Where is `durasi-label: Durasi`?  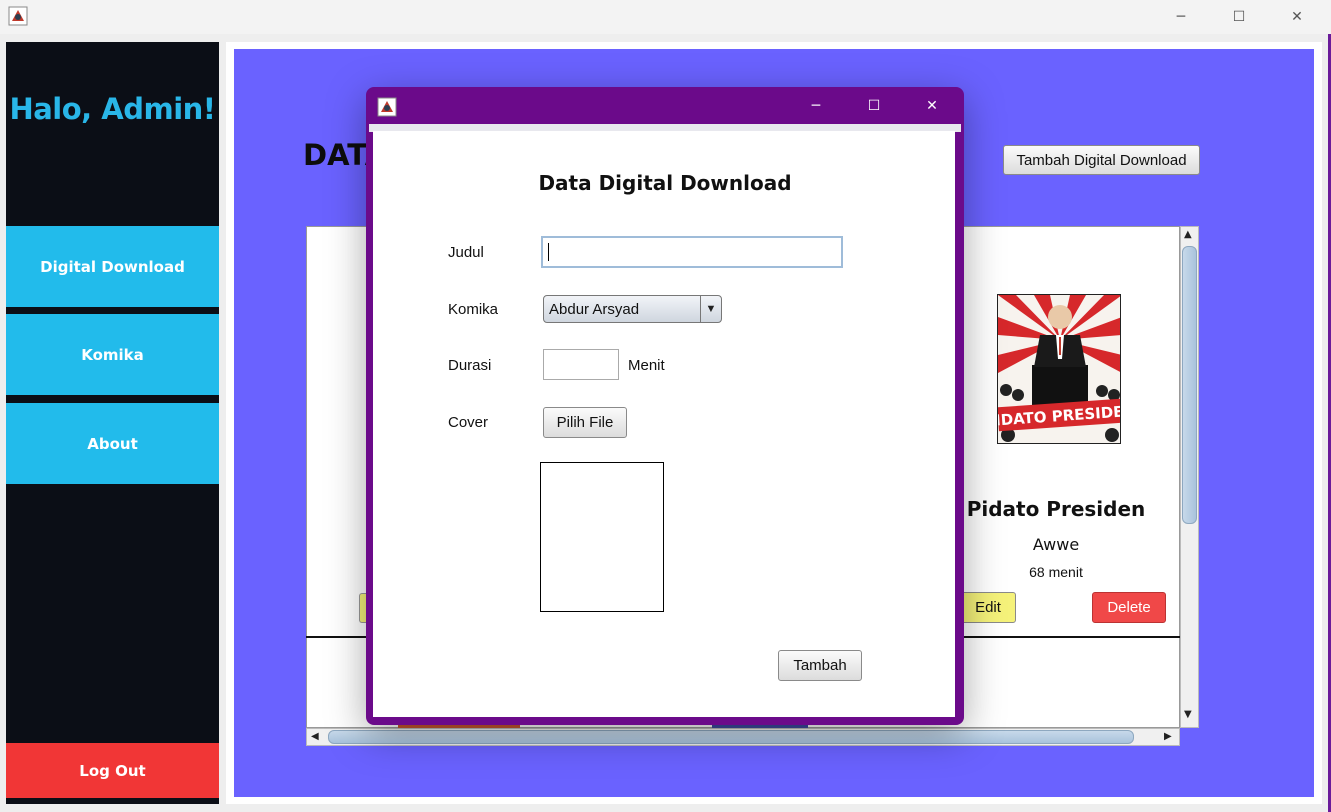 durasi-label: Durasi is located at coordinates (470, 365).